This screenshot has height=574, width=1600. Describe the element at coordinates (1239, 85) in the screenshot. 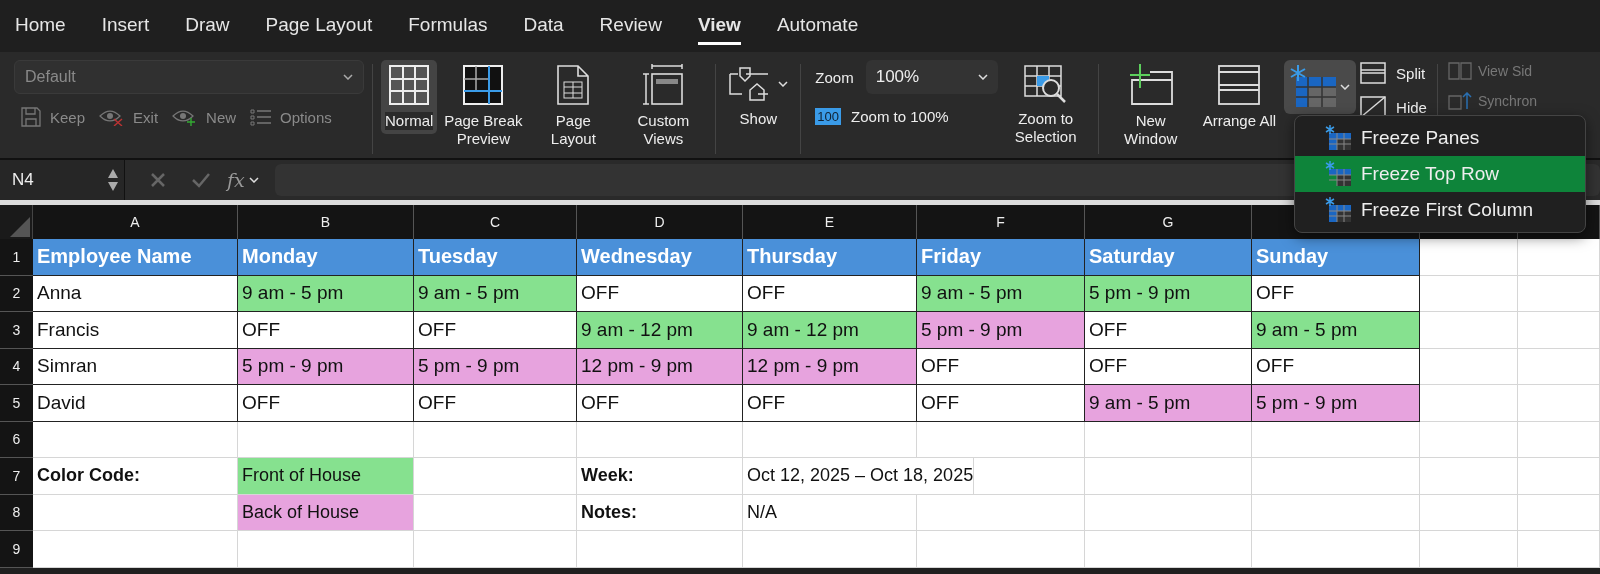

I see `arrange-icon` at that location.